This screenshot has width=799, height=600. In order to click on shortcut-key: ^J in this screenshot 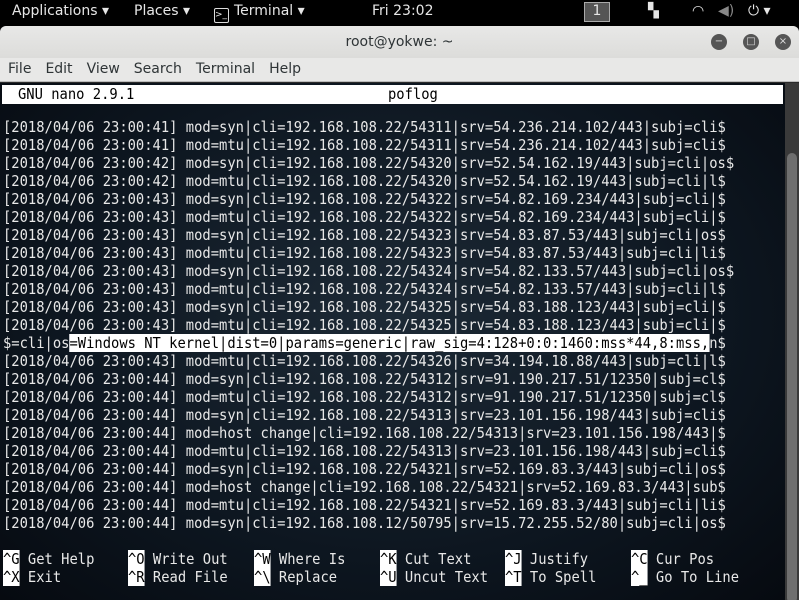, I will do `click(513, 559)`.